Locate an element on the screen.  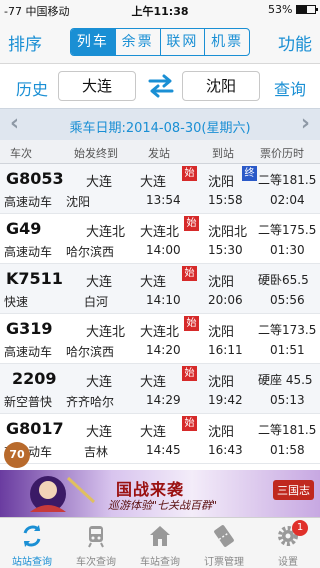
ad-banner: 国战来袭 巡游体验"七关战百群" 三国志 is located at coordinates (160, 493).